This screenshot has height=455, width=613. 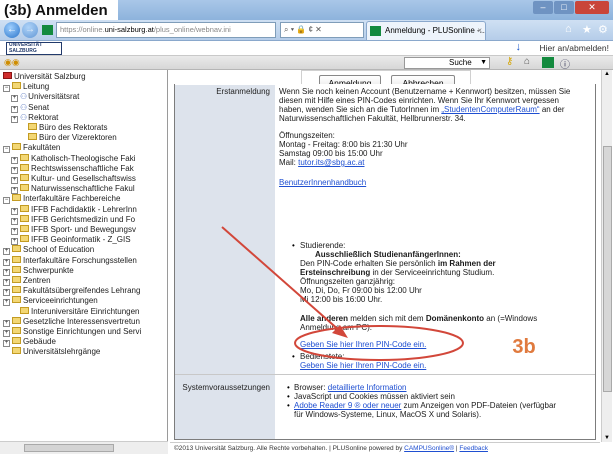 I want to click on tree-item: + ⚇Universitätsrat, so click(x=45, y=97).